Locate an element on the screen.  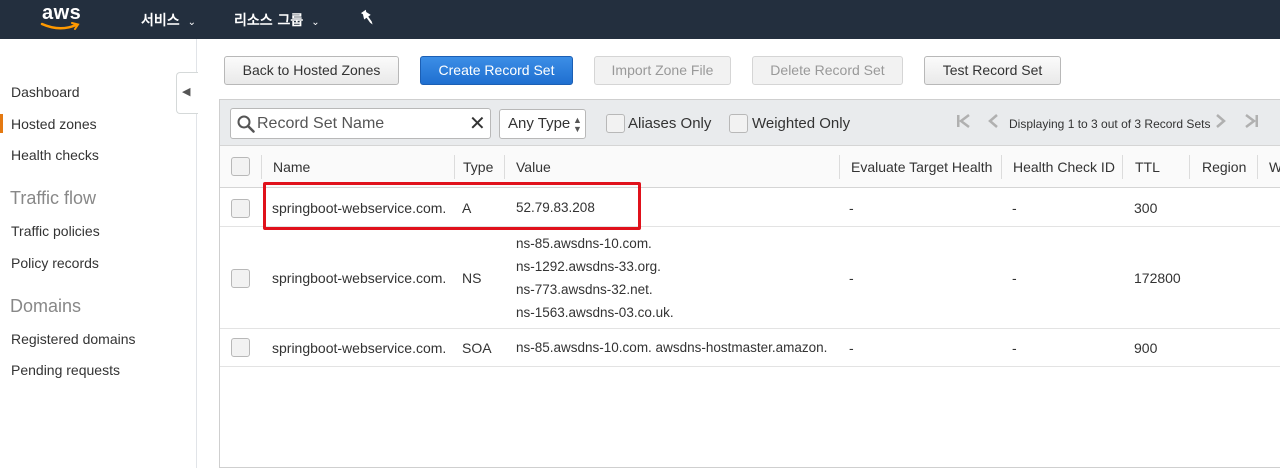
type-select: Any Type ▲ ▼ is located at coordinates (542, 124).